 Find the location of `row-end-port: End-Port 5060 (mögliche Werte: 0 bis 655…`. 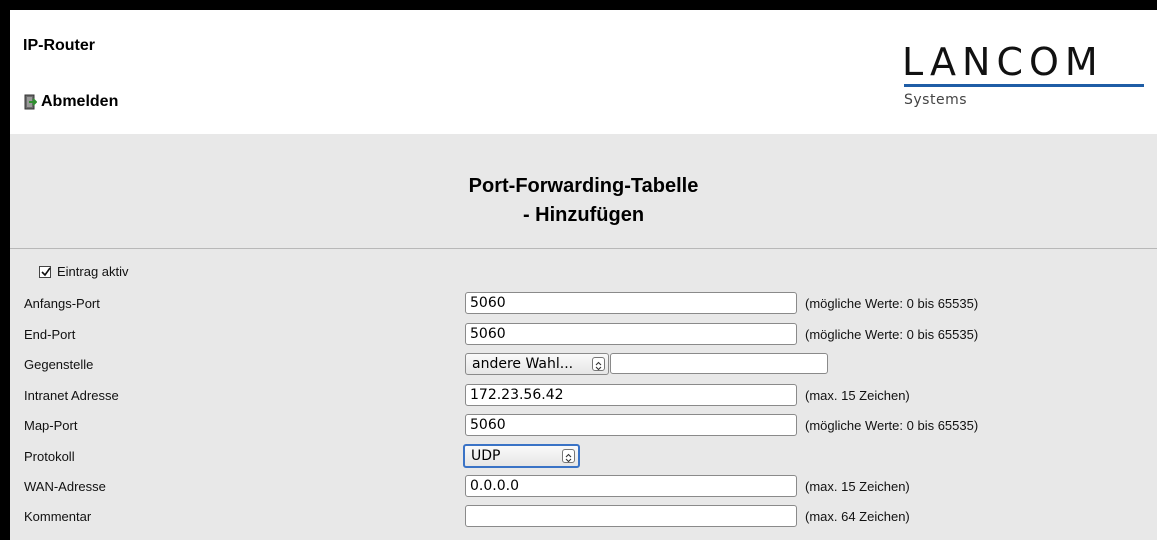

row-end-port: End-Port 5060 (mögliche Werte: 0 bis 655… is located at coordinates (583, 335).